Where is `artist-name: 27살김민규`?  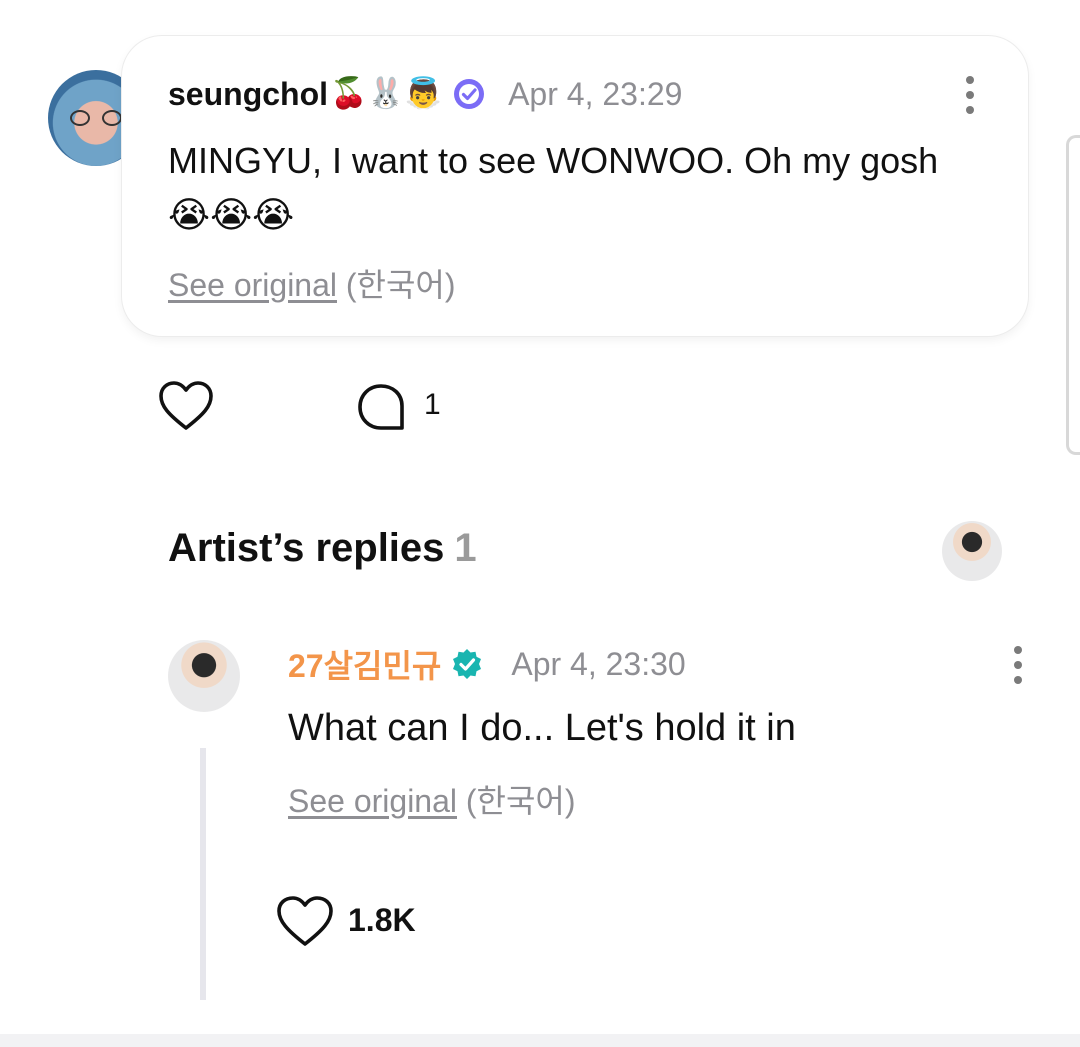 artist-name: 27살김민규 is located at coordinates (364, 664).